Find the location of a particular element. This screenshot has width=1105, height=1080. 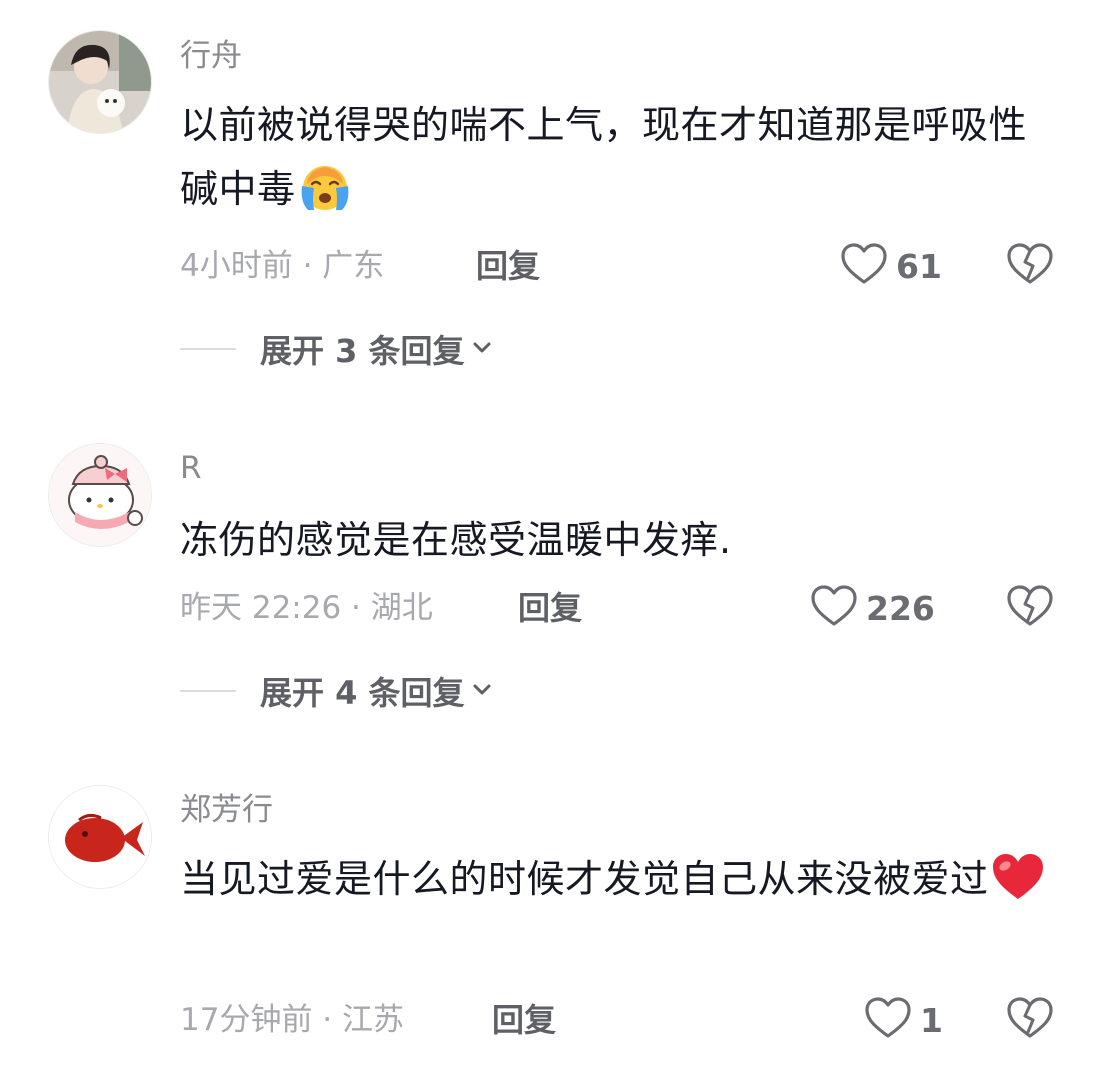

like-button: 226 is located at coordinates (872, 608).